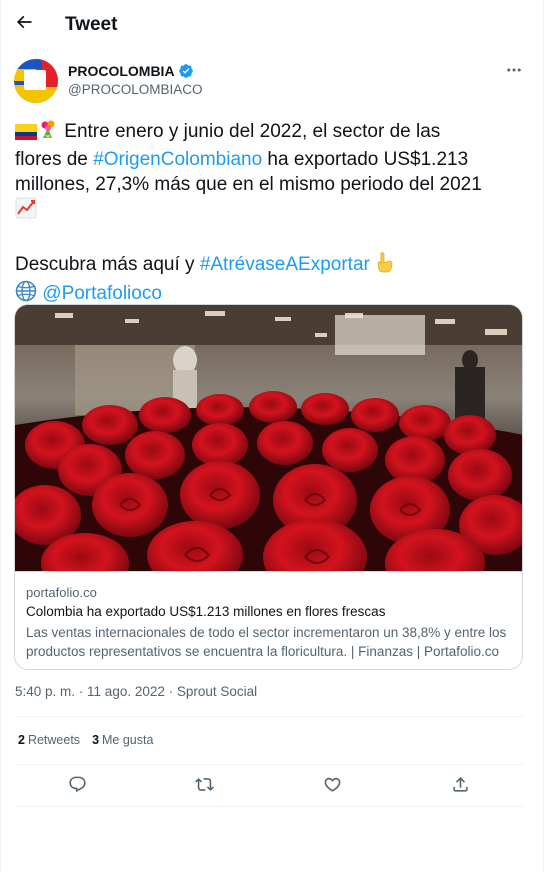  I want to click on more-options-button, so click(514, 72).